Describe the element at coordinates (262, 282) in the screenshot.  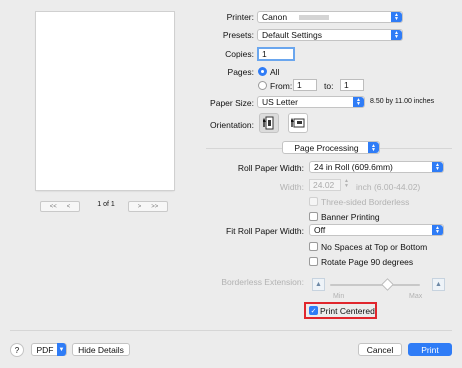
I see `borderless-extension-label: Borderless Extension:` at that location.